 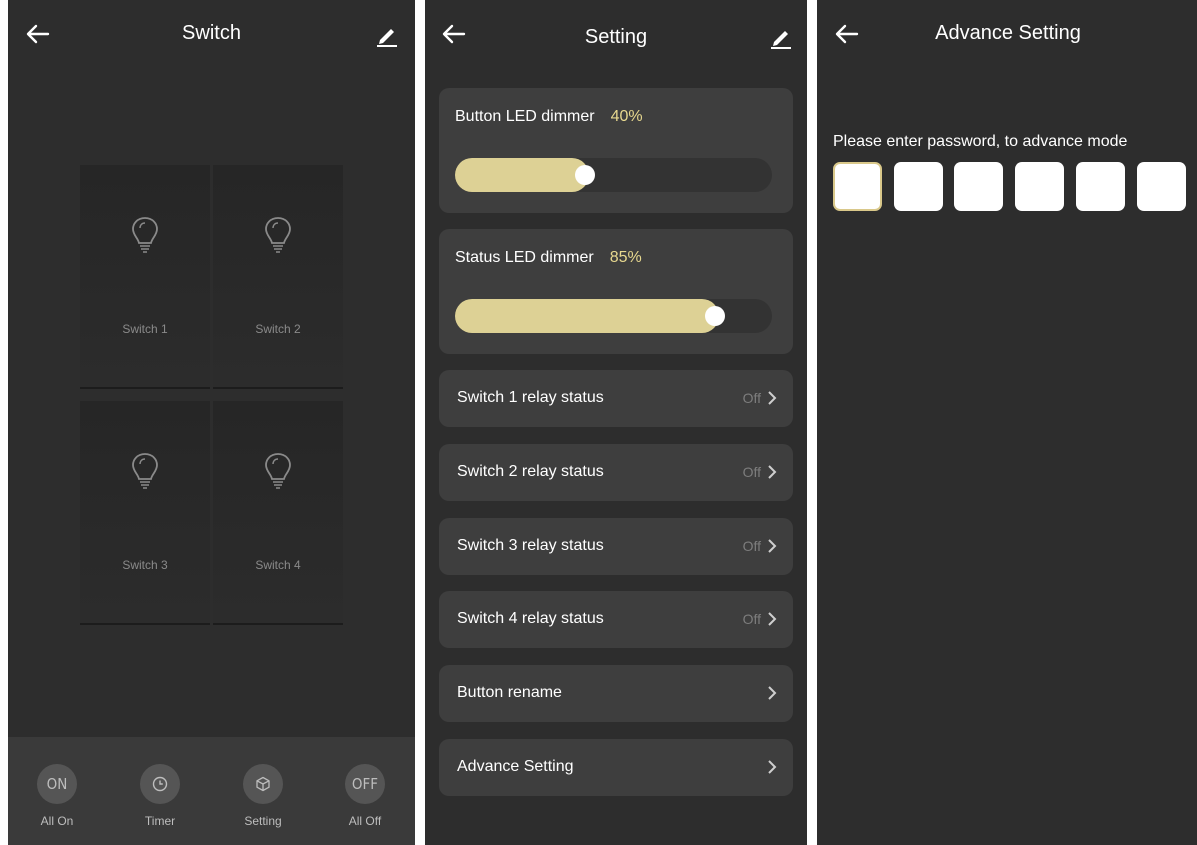 What do you see at coordinates (616, 472) in the screenshot?
I see `switch-2-relay-status-row: Switch 2 relay status Off` at bounding box center [616, 472].